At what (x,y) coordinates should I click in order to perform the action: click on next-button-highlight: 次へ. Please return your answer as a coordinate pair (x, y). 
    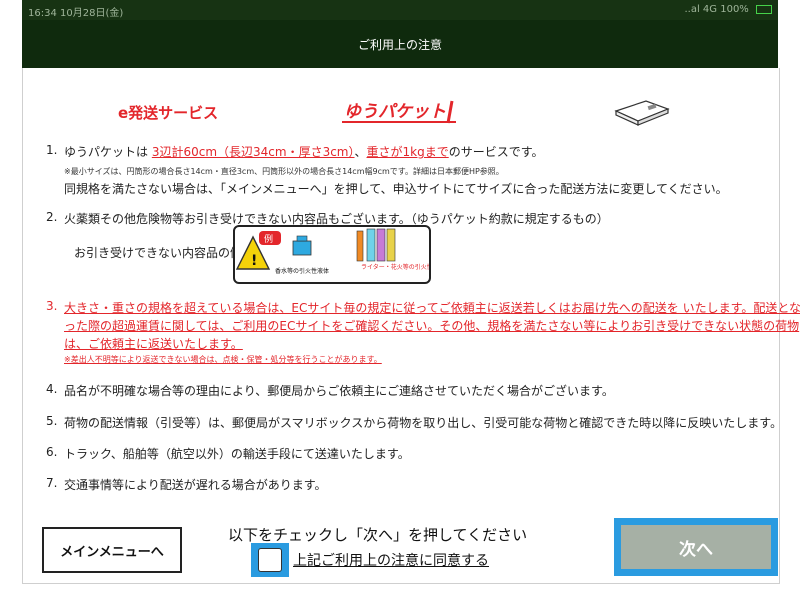
    Looking at the image, I should click on (696, 547).